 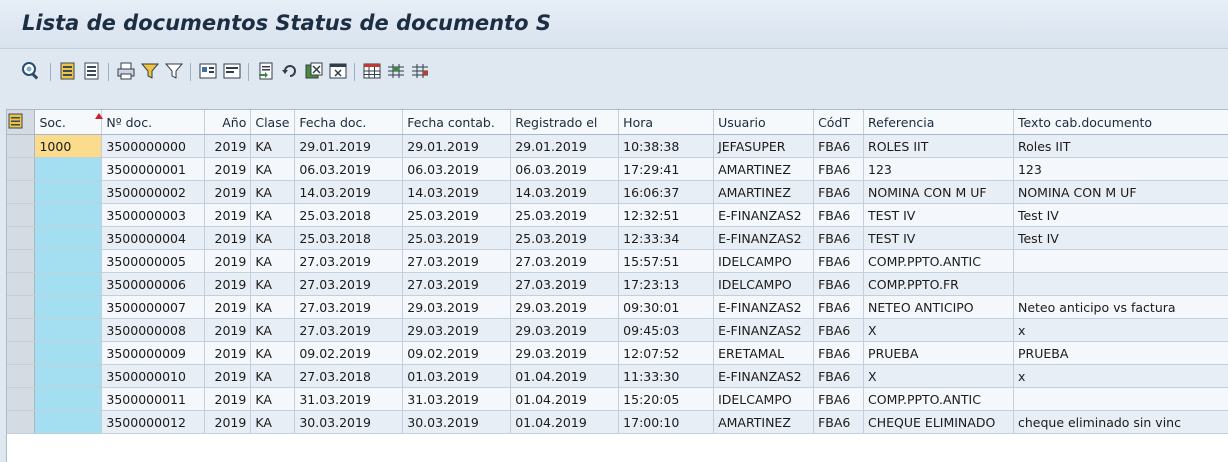 What do you see at coordinates (1120, 122) in the screenshot?
I see `column-header-header-text: Texto cab.documento` at bounding box center [1120, 122].